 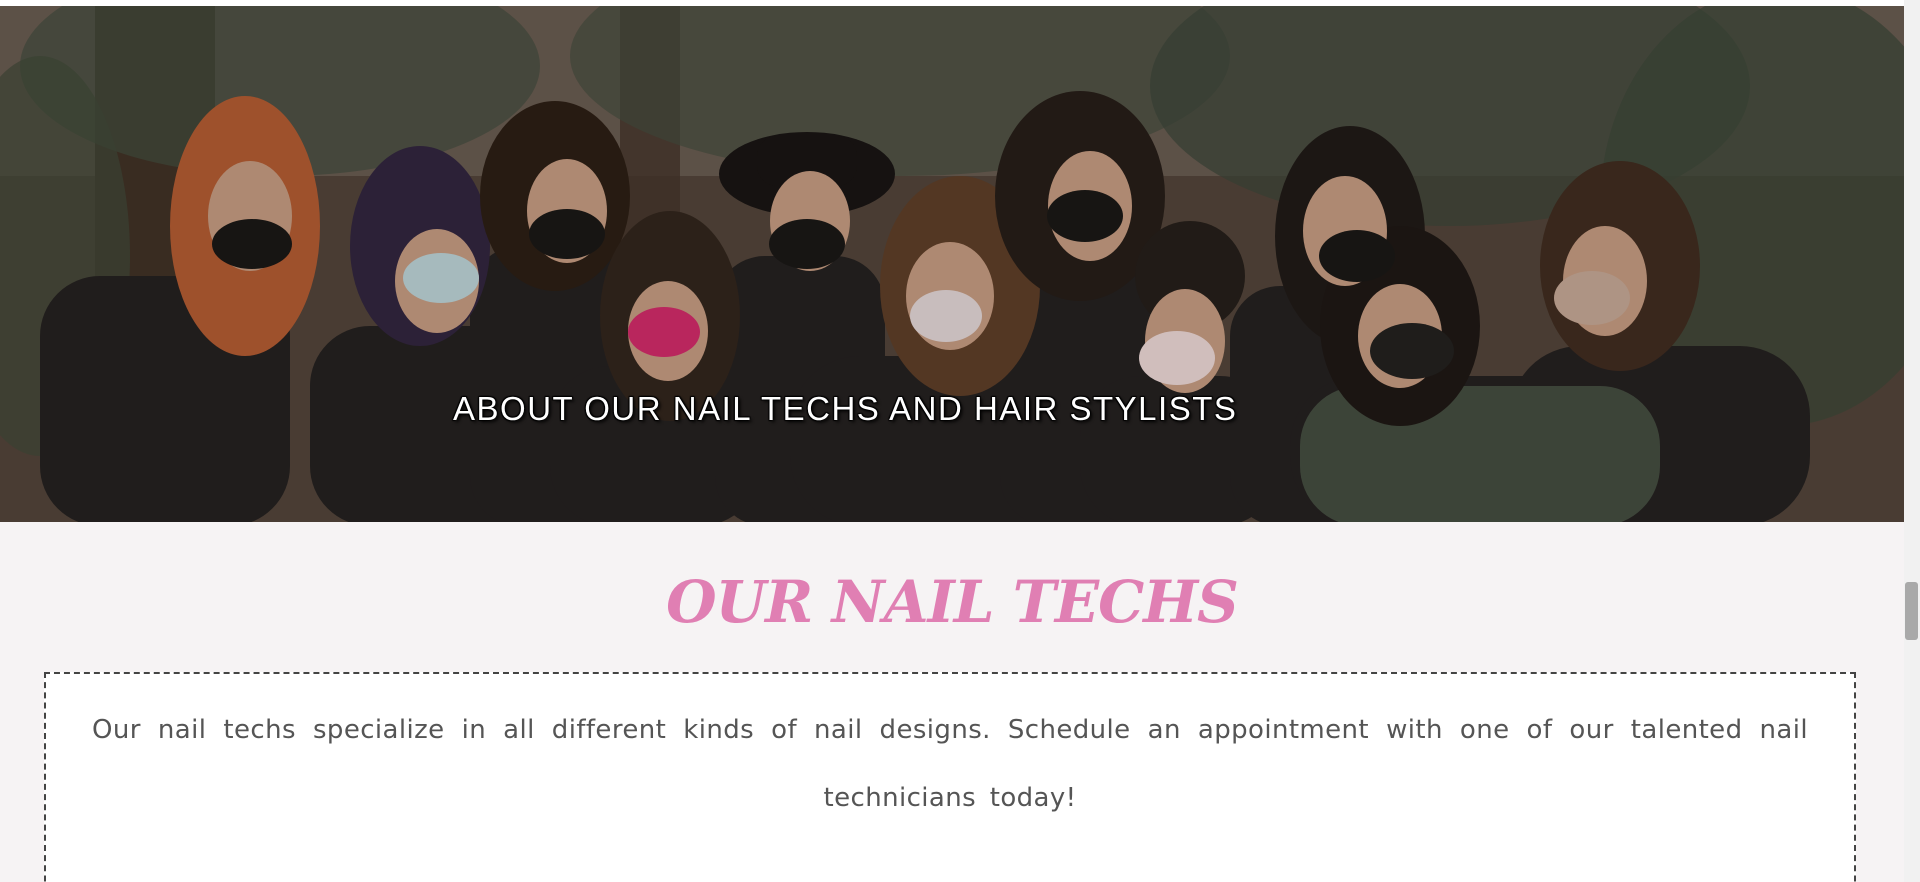 What do you see at coordinates (845, 408) in the screenshot?
I see `hero-title: ABOUT OUR NAIL TECHS AND HAIR STYLISTS` at bounding box center [845, 408].